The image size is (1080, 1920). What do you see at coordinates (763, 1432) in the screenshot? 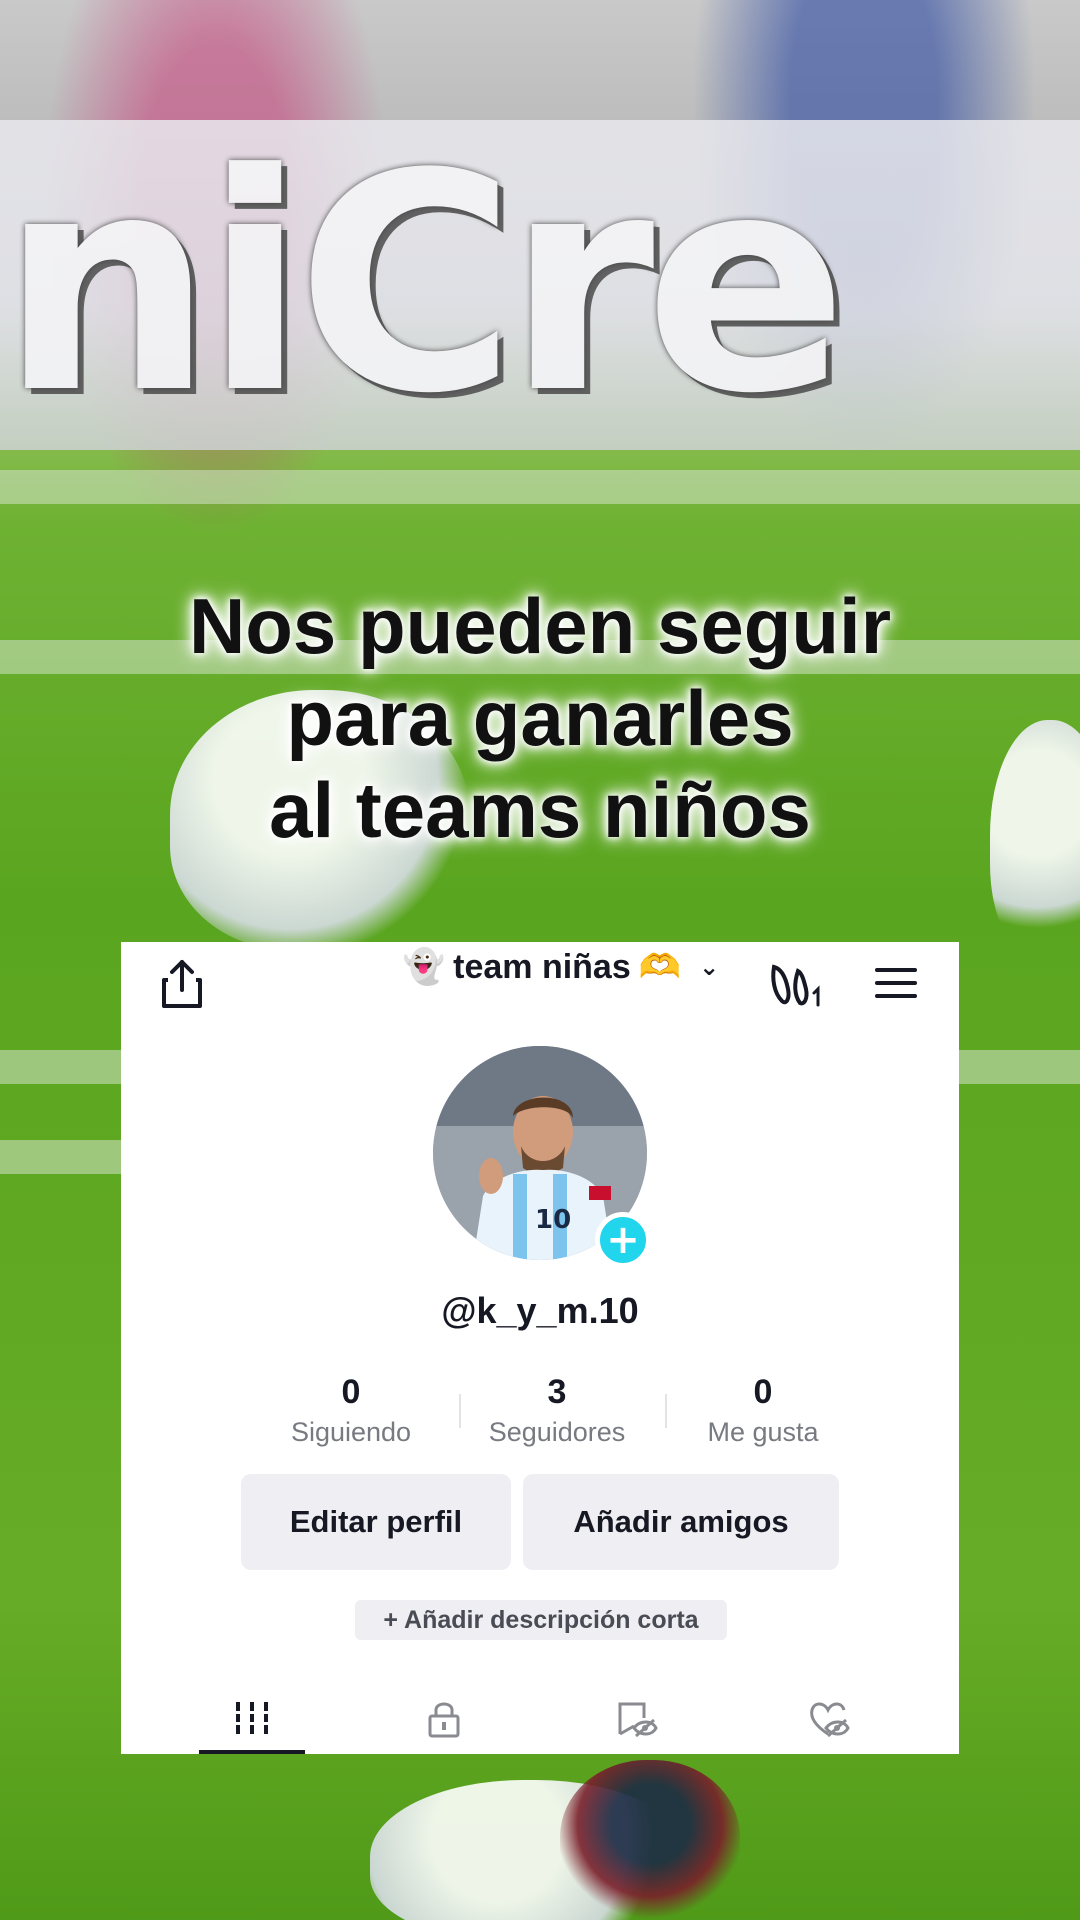
I see `stat-label: Me gusta` at bounding box center [763, 1432].